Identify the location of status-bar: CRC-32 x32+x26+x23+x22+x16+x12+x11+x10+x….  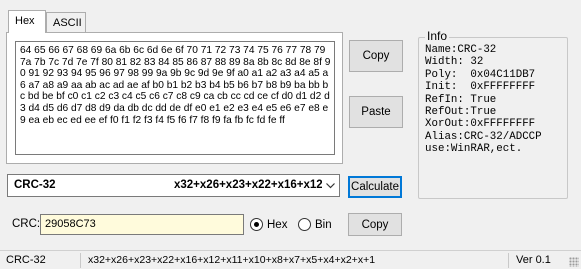
(290, 259).